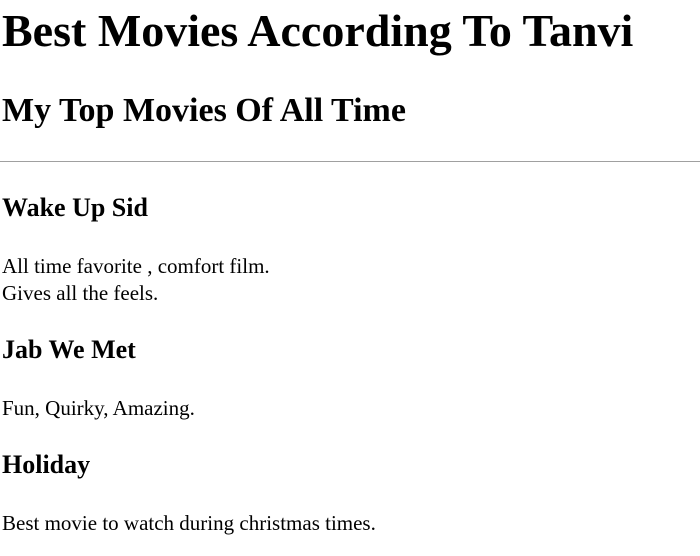  Describe the element at coordinates (98, 408) in the screenshot. I see `movie-description-line: Fun, Quirky, Amazing.` at that location.